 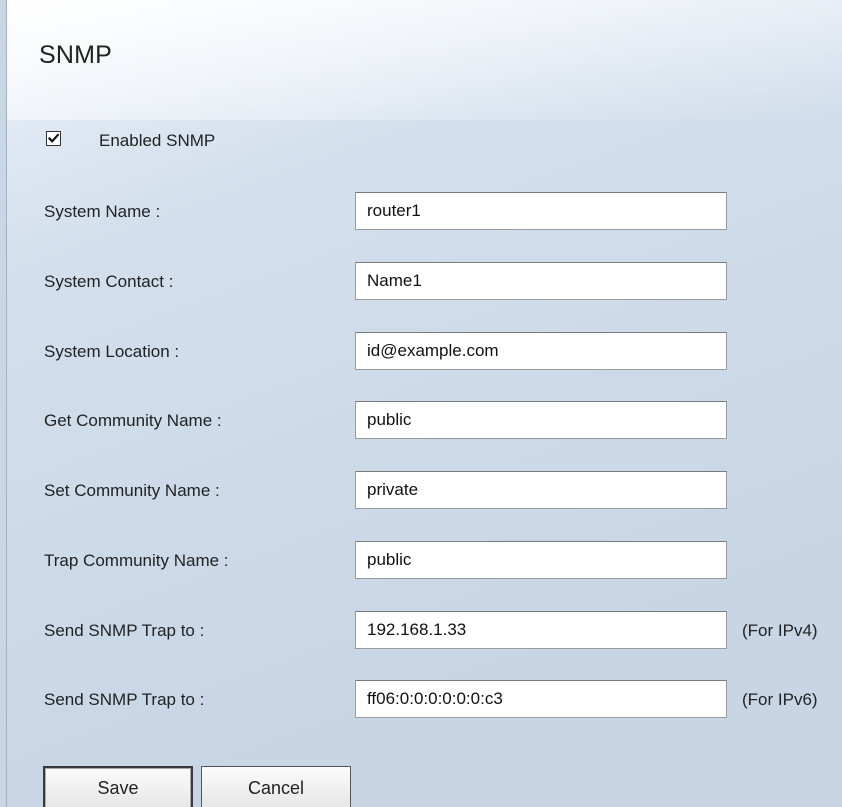 I want to click on ipv6-note: (For IPv6), so click(x=780, y=699).